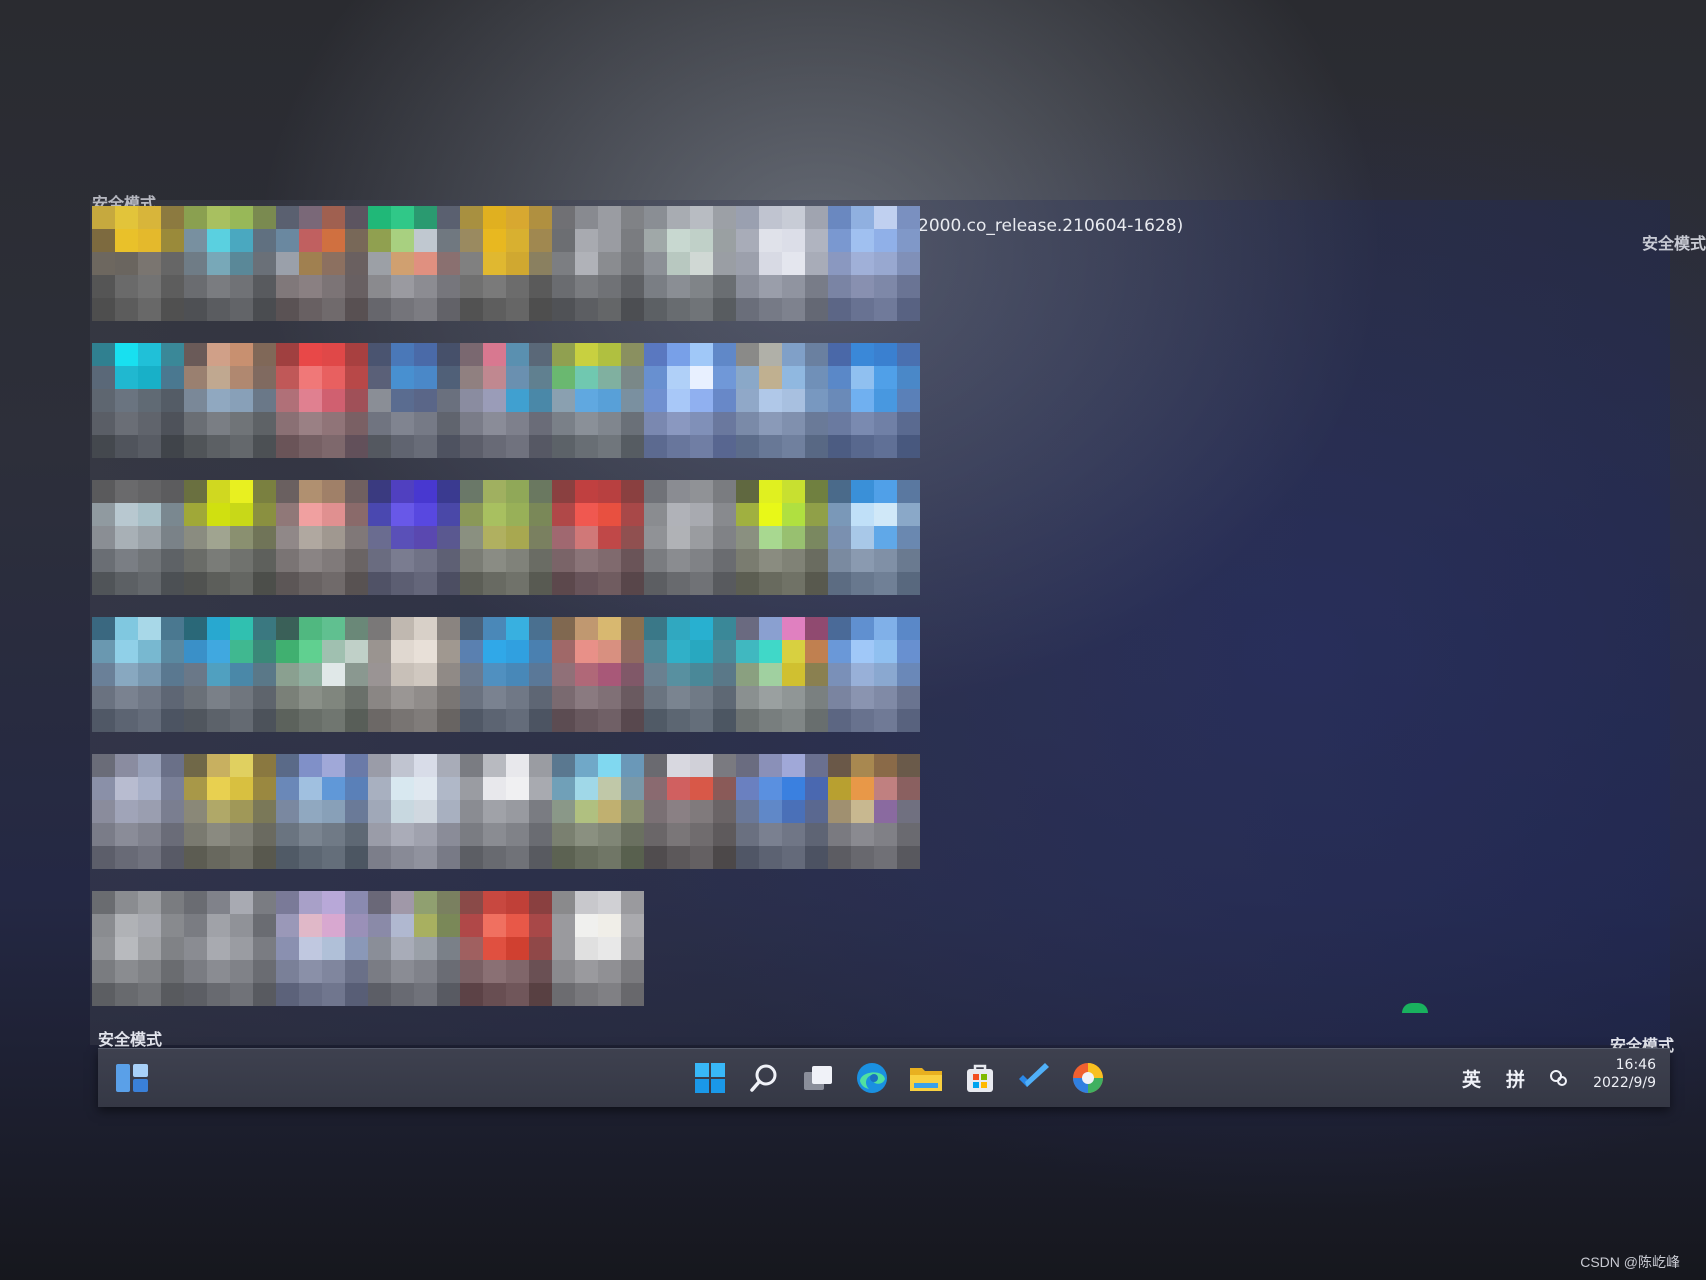  I want to click on search-button, so click(764, 1078).